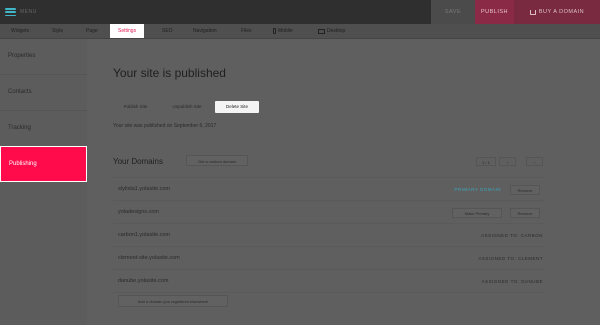 This screenshot has width=600, height=325. What do you see at coordinates (274, 31) in the screenshot?
I see `mobile-icon` at bounding box center [274, 31].